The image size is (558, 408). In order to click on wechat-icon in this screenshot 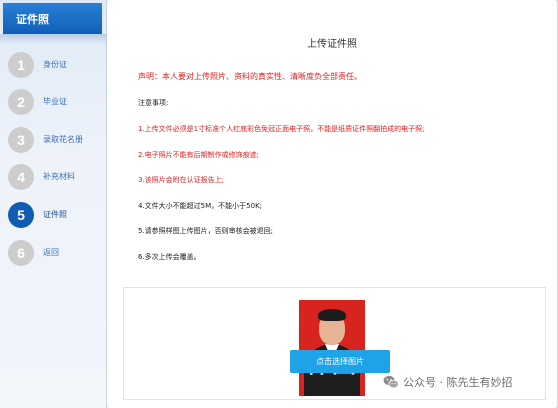, I will do `click(391, 382)`.